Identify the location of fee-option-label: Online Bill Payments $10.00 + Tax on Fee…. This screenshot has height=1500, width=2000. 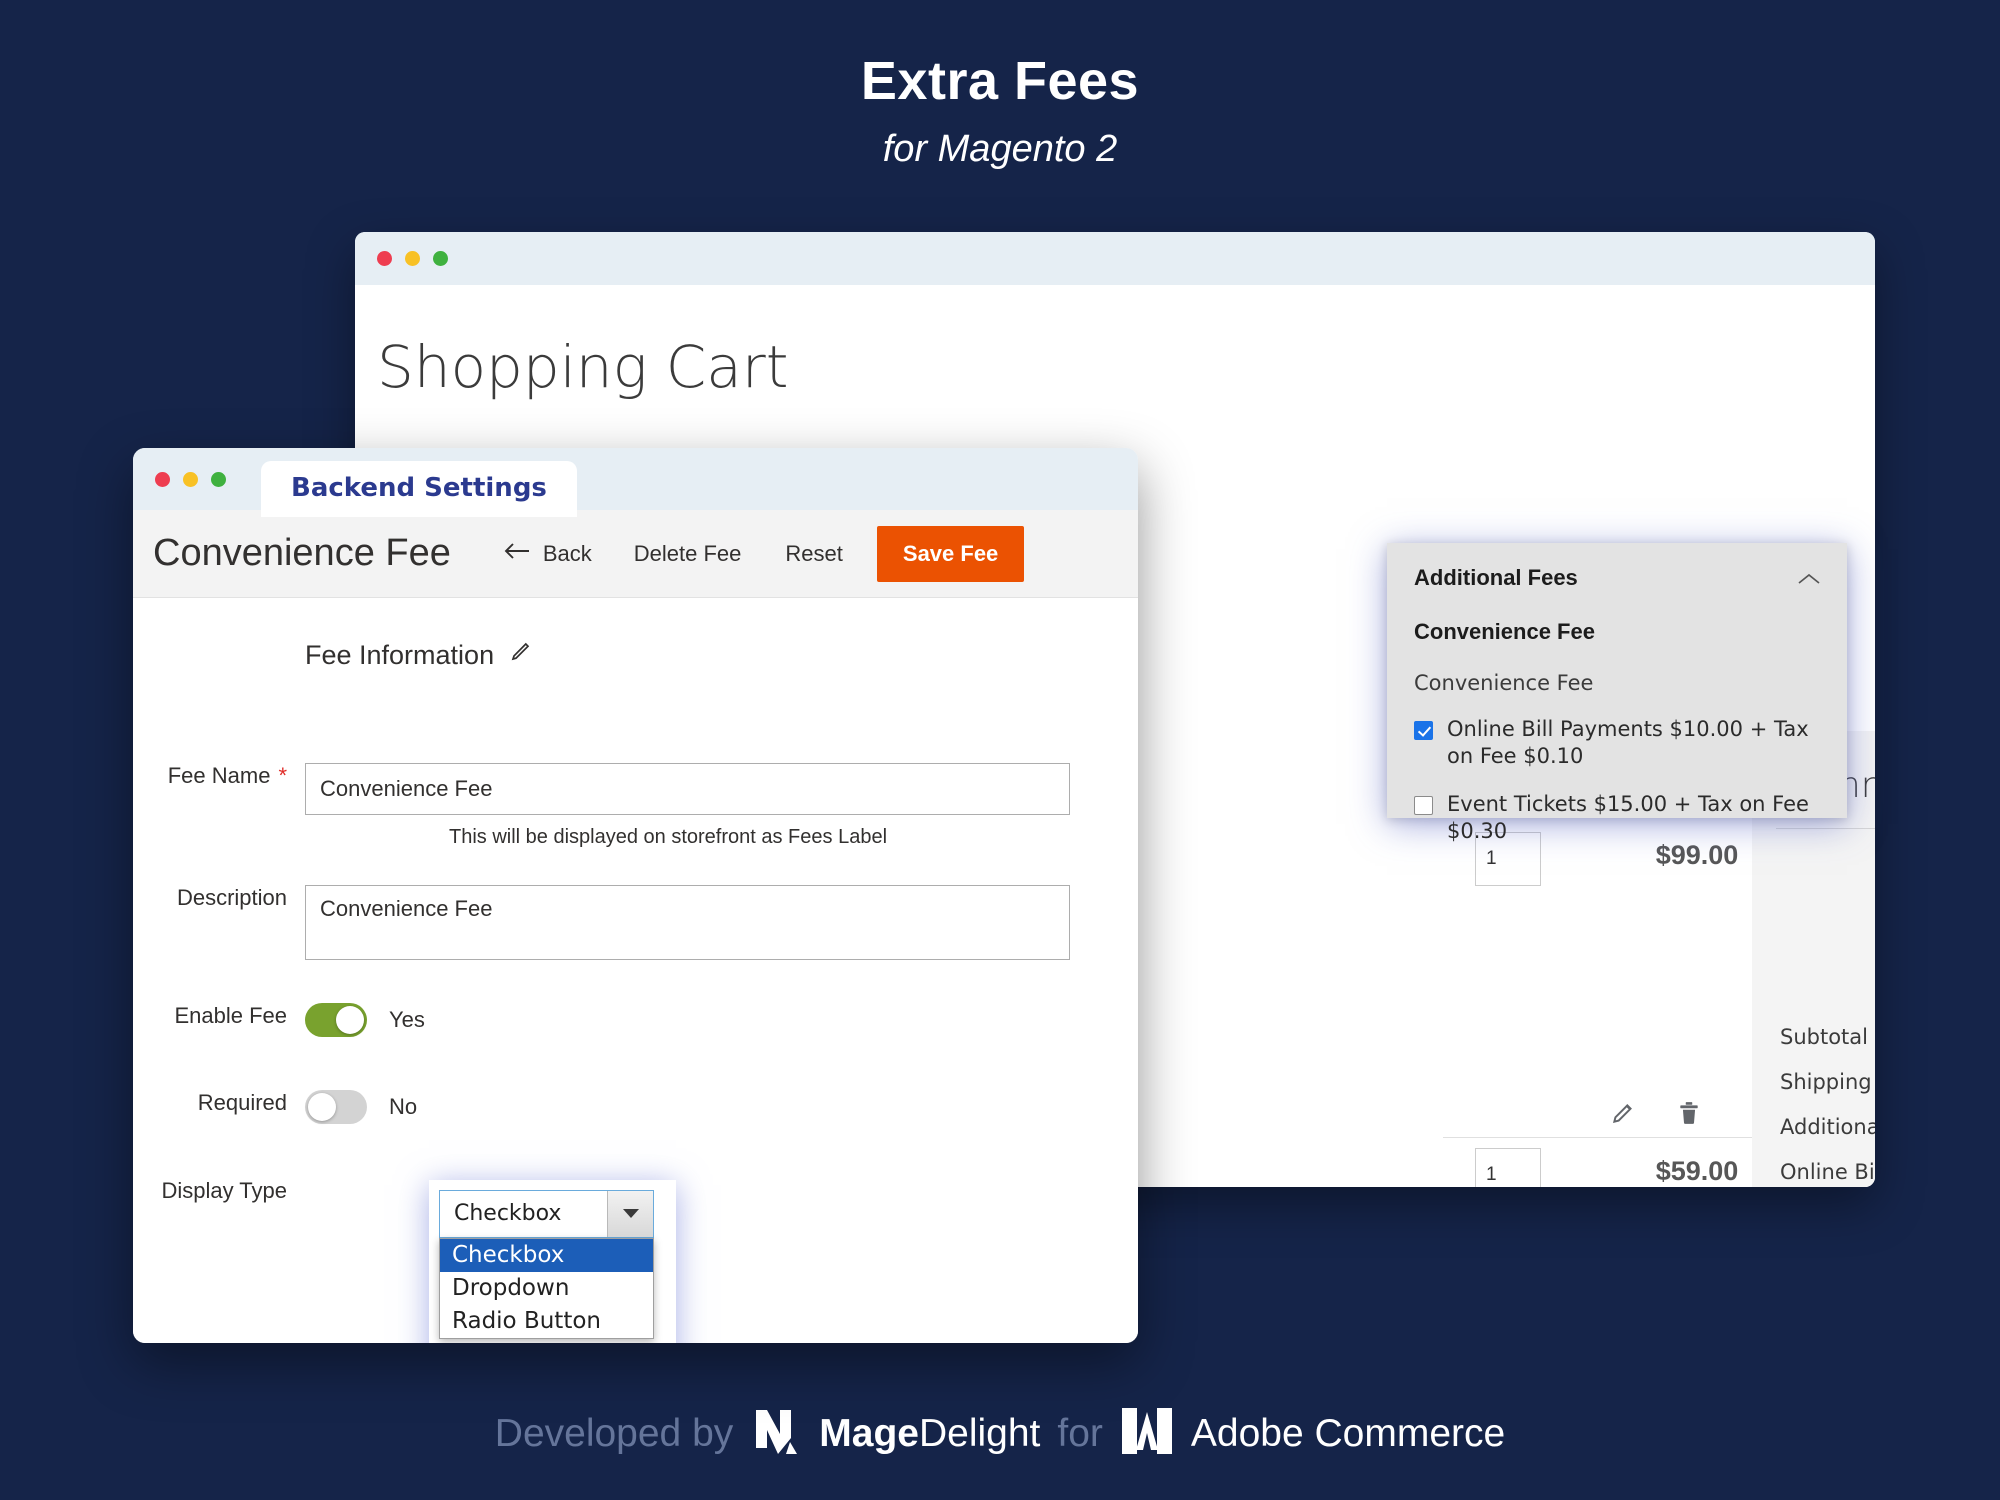
(1628, 742).